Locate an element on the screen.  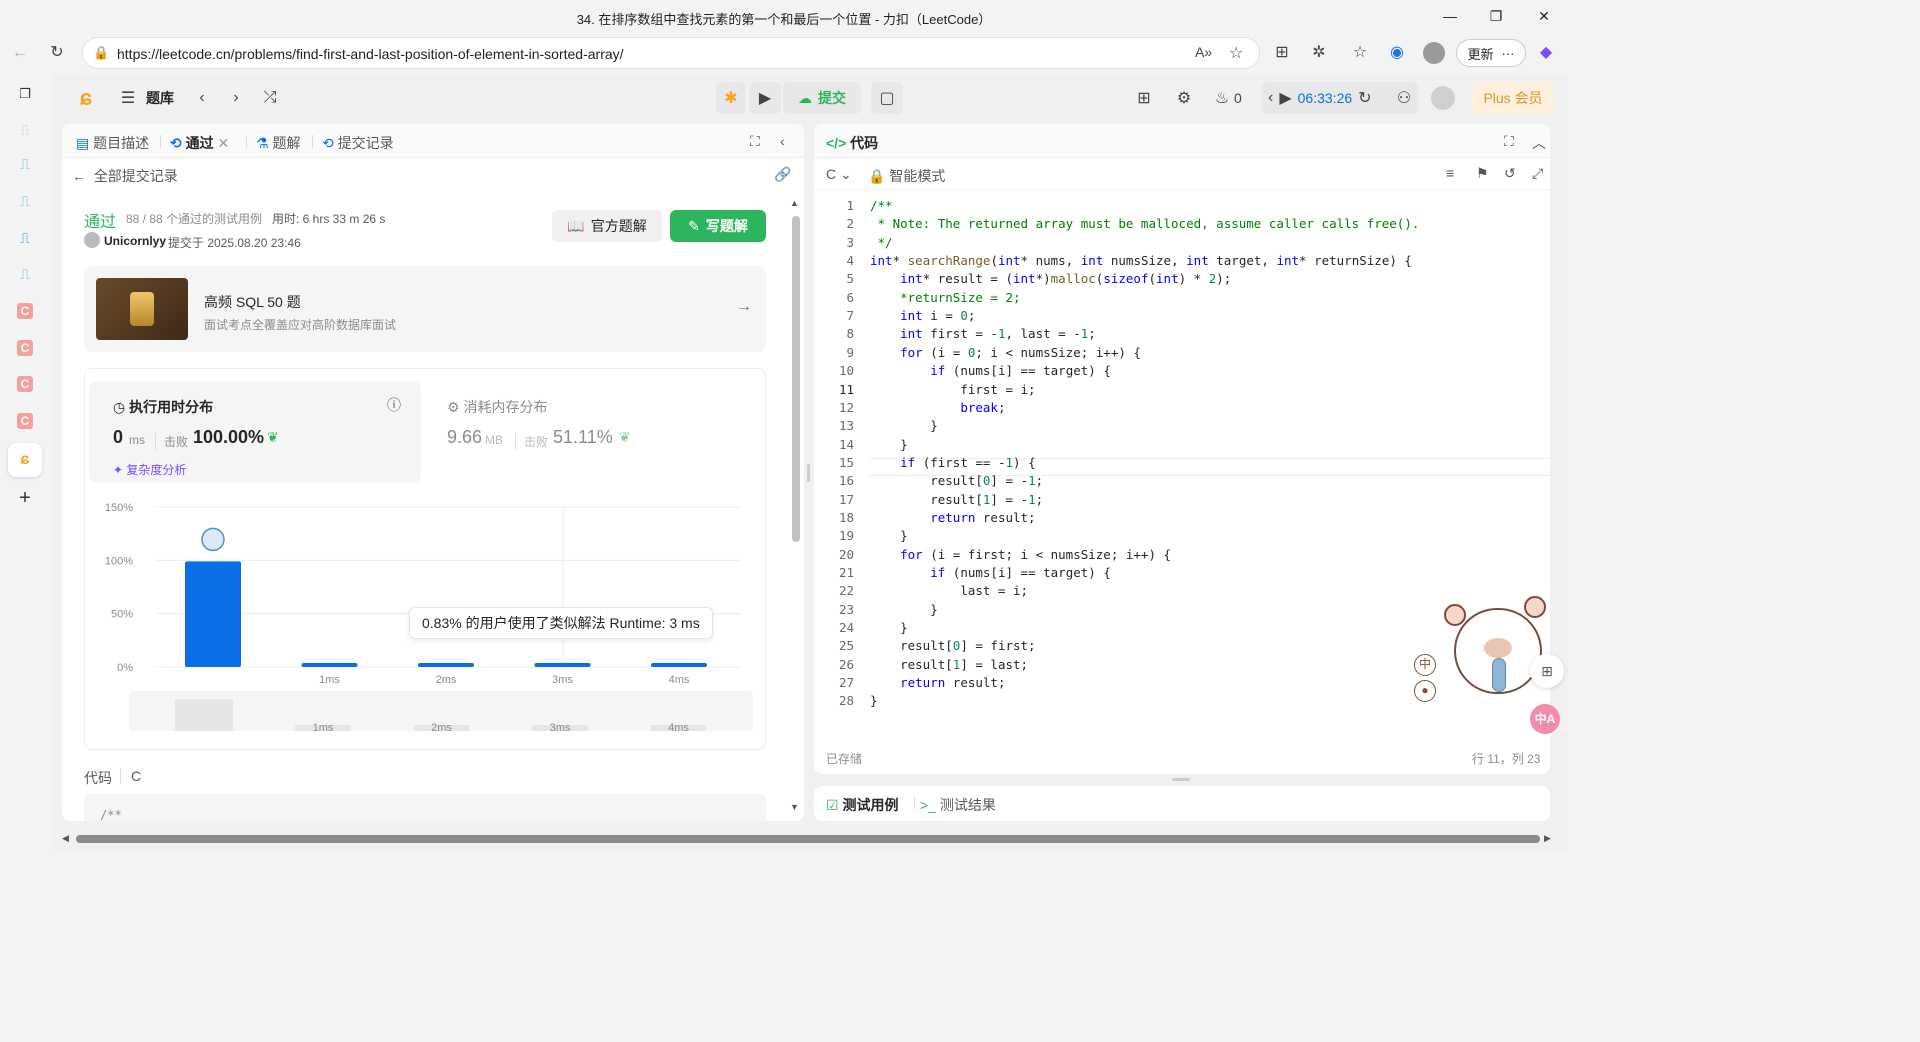
reset-code-icon: ↺ is located at coordinates (1510, 173).